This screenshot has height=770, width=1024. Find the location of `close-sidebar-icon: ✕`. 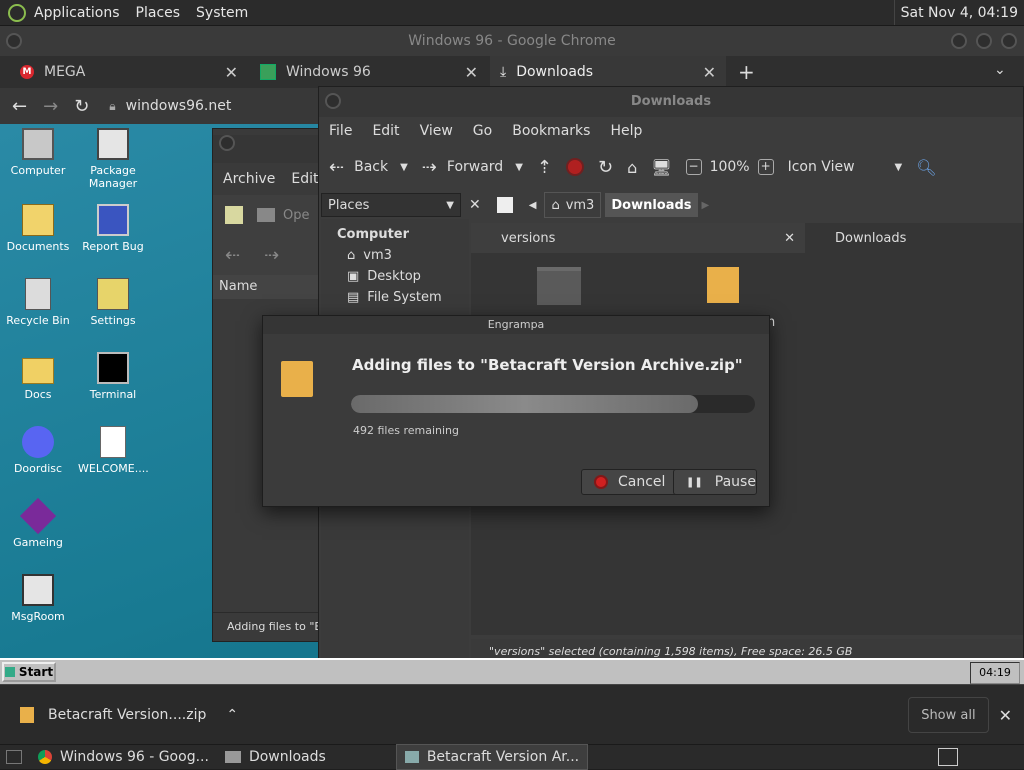

close-sidebar-icon: ✕ is located at coordinates (475, 205).